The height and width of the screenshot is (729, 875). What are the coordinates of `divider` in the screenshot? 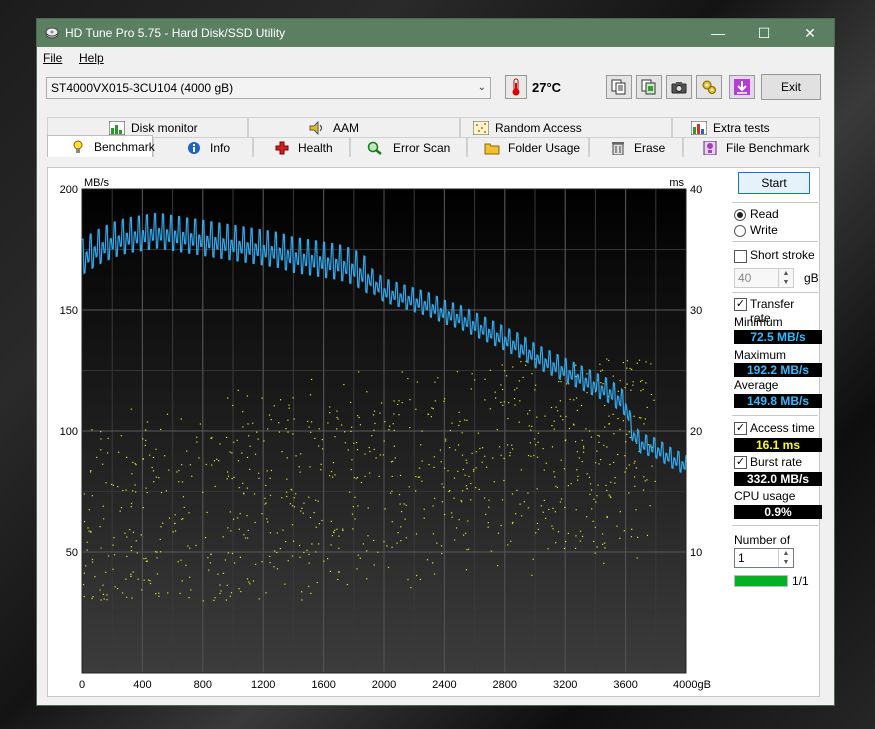 It's located at (775, 525).